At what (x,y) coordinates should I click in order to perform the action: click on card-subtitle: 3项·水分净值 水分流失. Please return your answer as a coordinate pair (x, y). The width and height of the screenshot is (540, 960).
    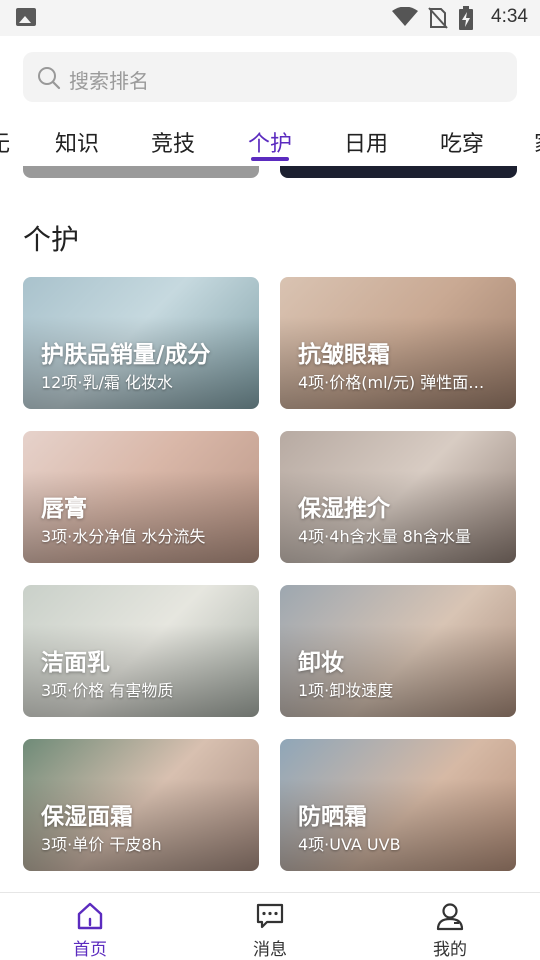
    Looking at the image, I should click on (123, 536).